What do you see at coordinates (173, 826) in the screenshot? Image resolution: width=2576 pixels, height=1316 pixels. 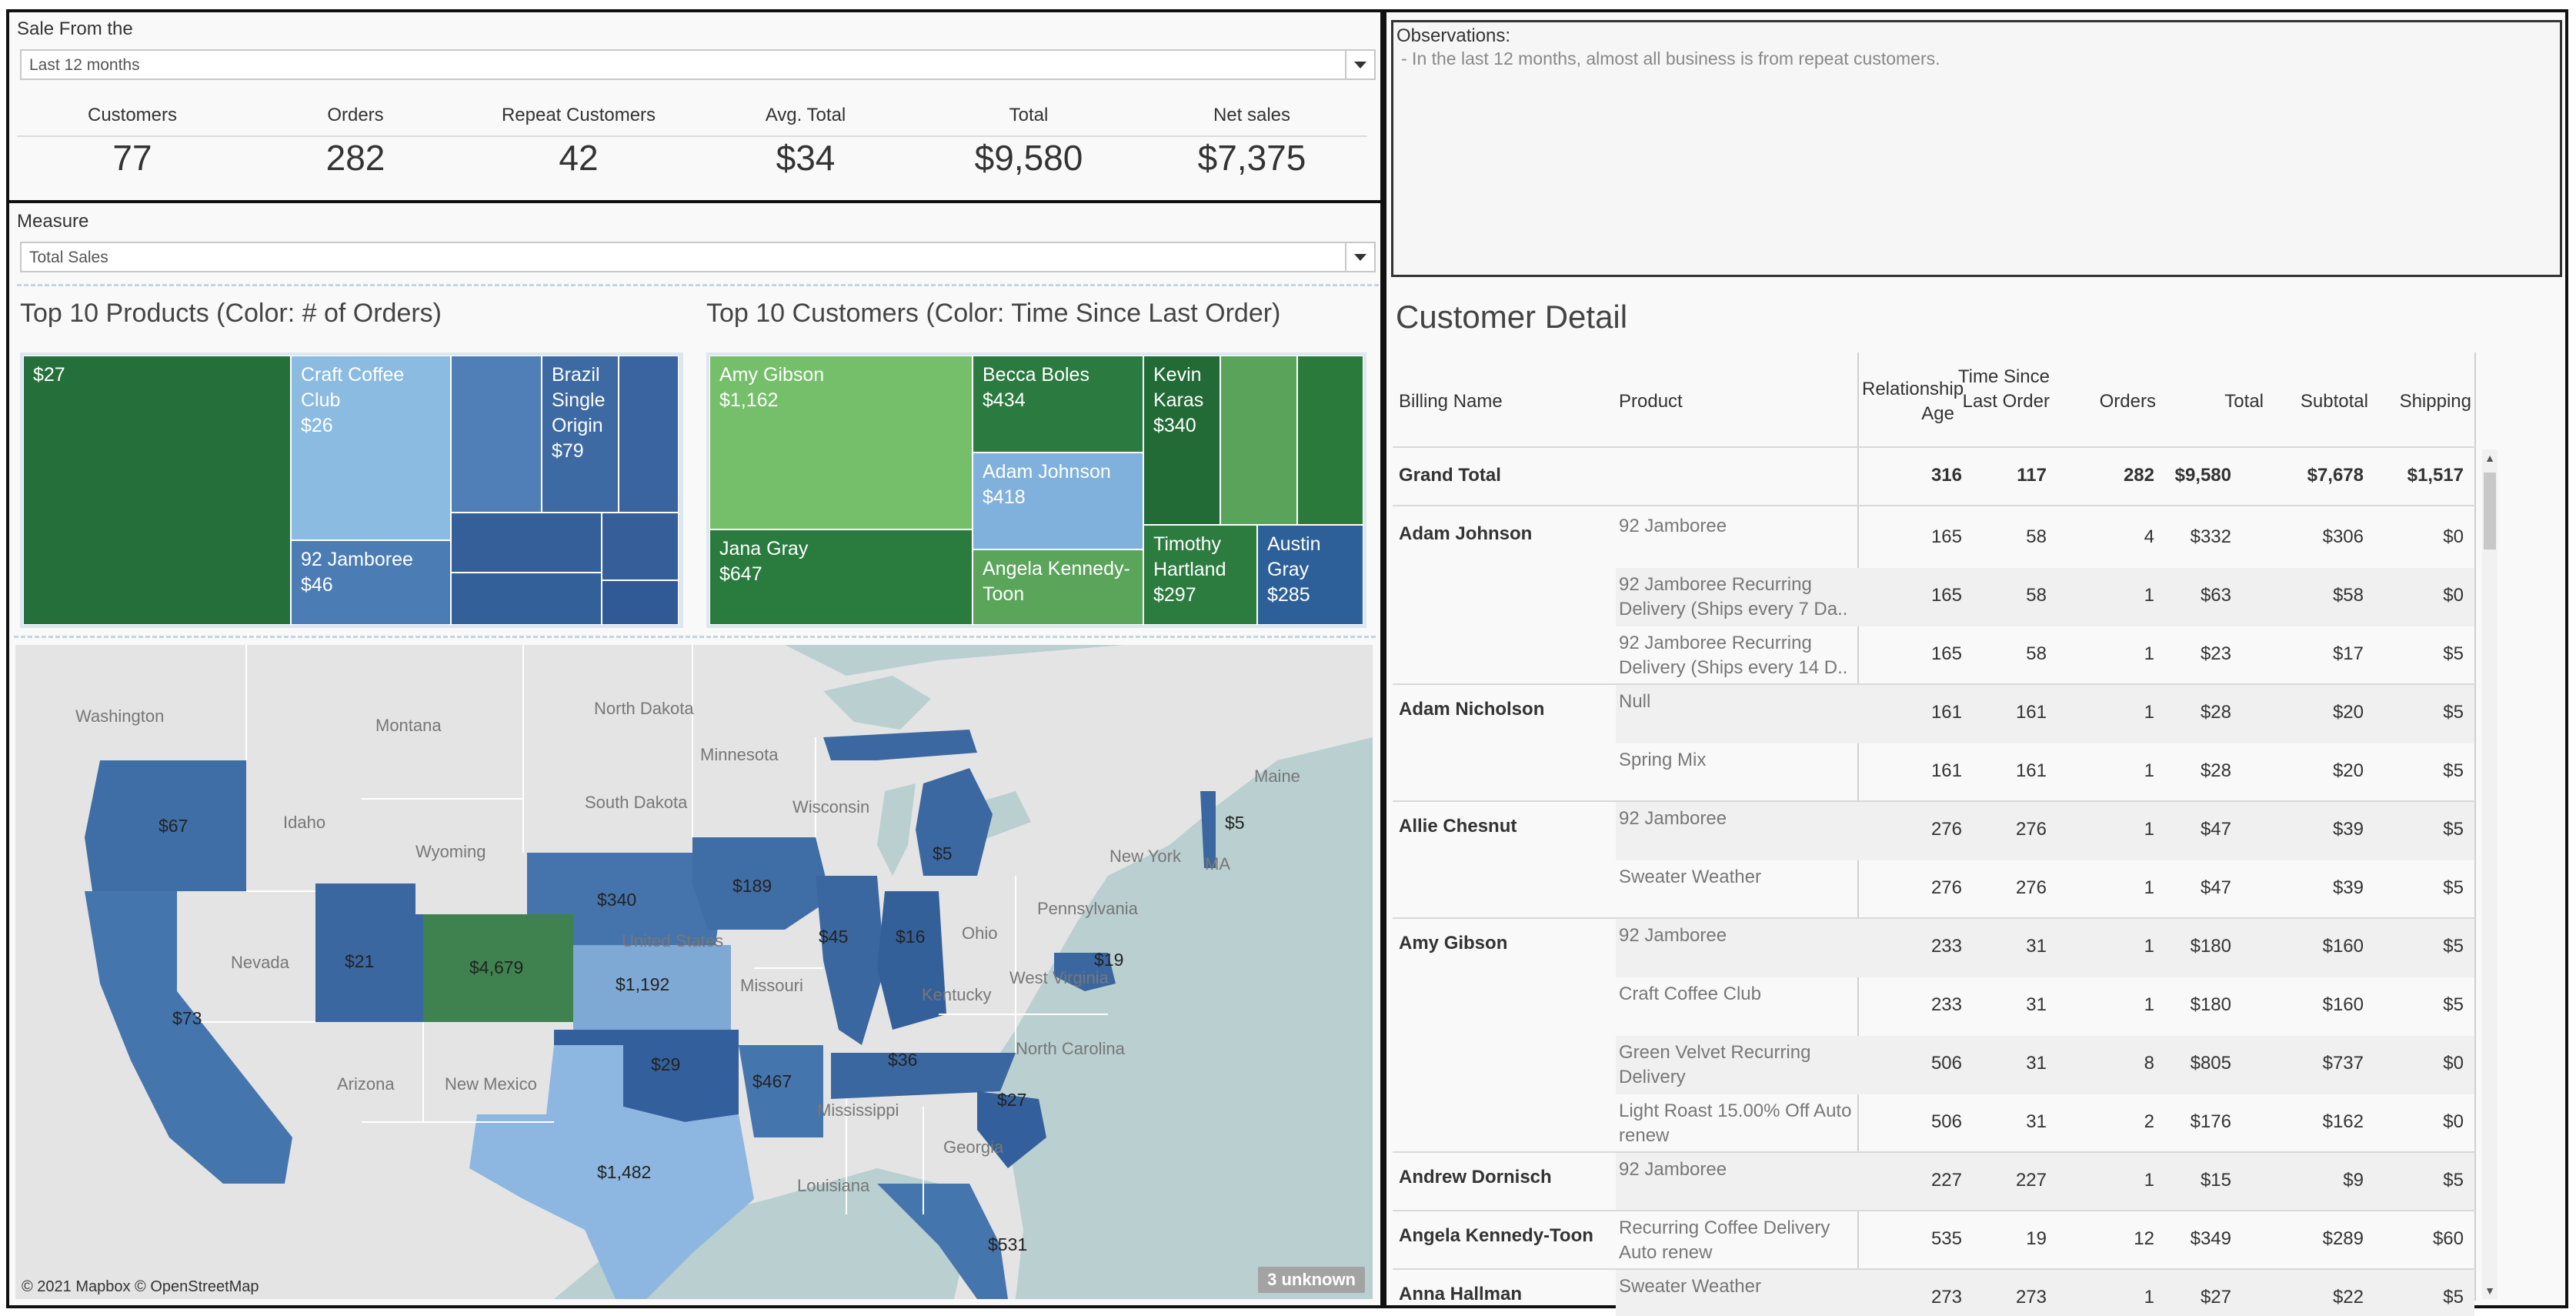 I see `state-sales-value: $67` at bounding box center [173, 826].